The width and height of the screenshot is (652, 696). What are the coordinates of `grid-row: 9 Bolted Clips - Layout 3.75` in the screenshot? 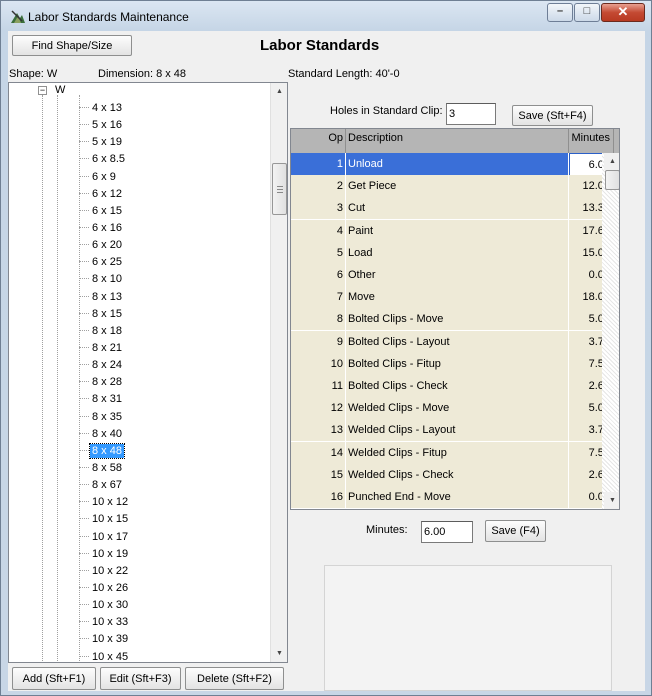 It's located at (452, 342).